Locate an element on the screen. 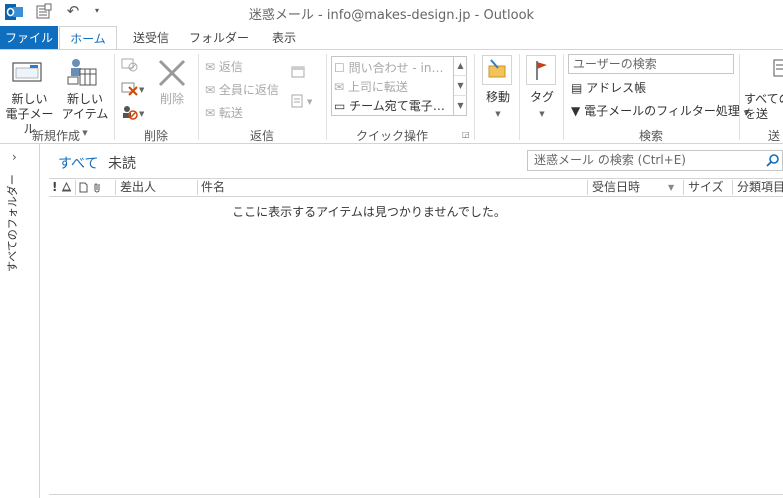 This screenshot has height=498, width=783. filter-email-button: ▼ 電子メールのフィルター処理 ▼ is located at coordinates (660, 110).